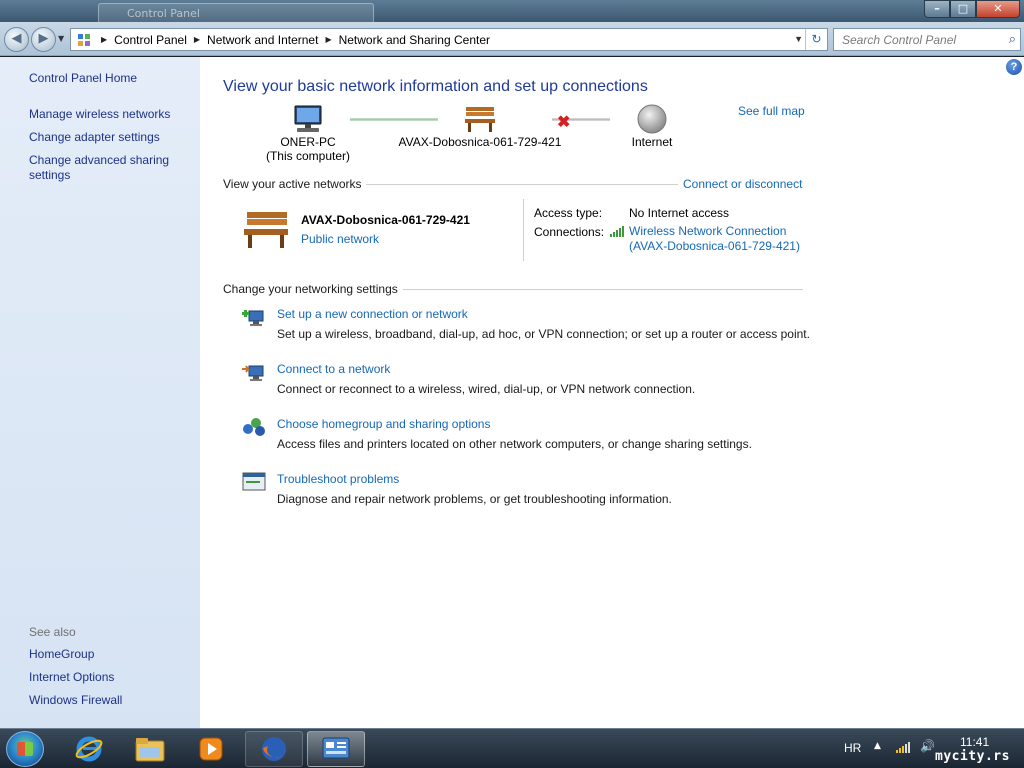 The width and height of the screenshot is (1024, 768). I want to click on background-window-tab: Control Panel, so click(236, 13).